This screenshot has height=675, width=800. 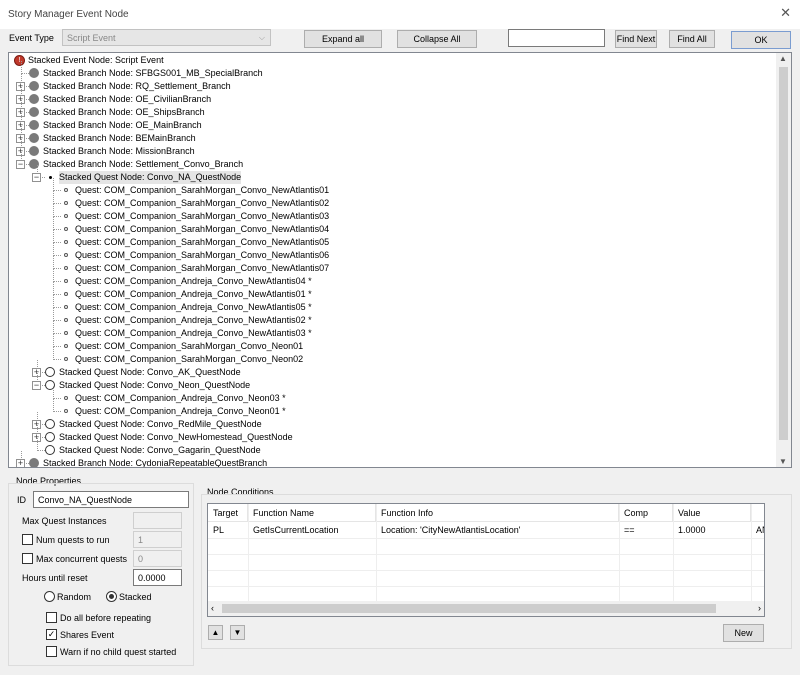 I want to click on cell-value: 1.0000, so click(x=712, y=530).